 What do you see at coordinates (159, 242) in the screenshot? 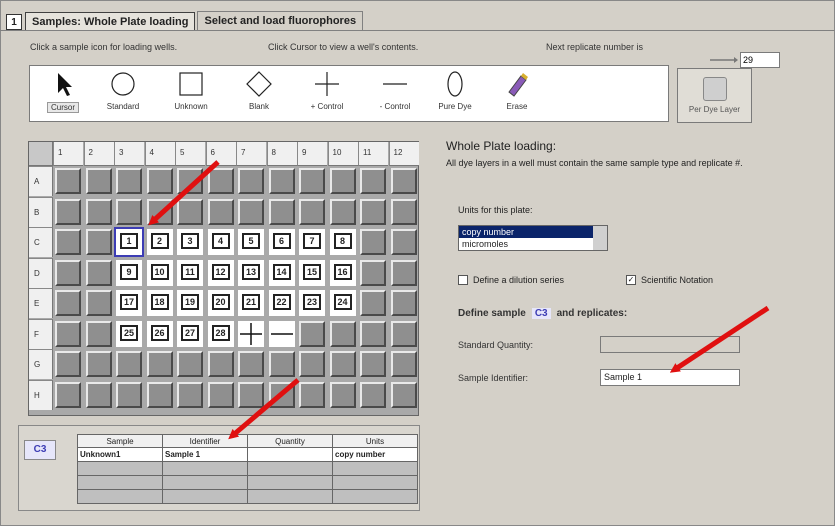
I see `plate-well: 2` at bounding box center [159, 242].